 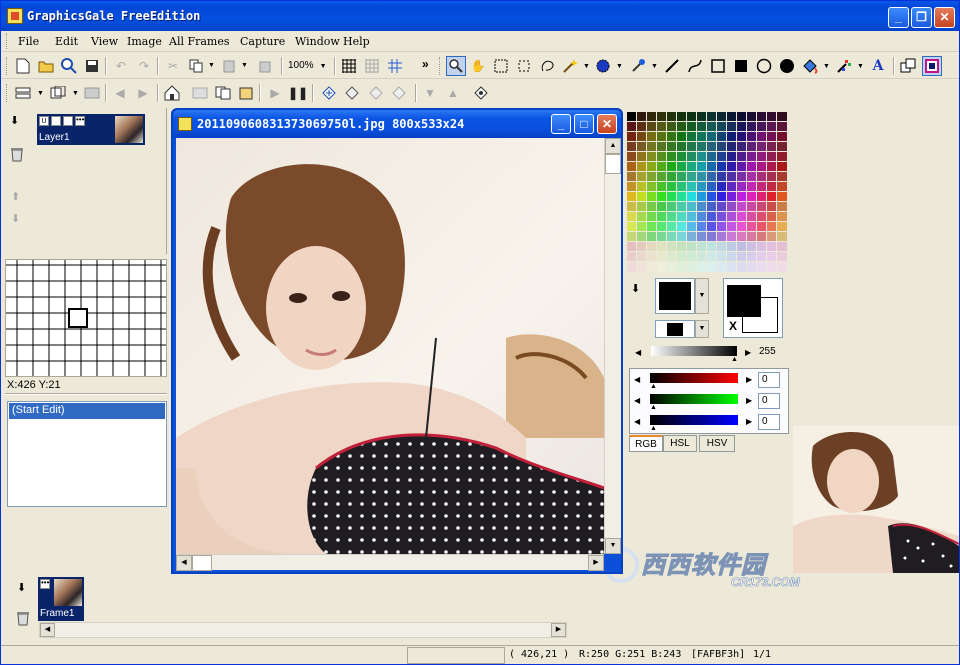 I want to click on copy-dropdown-icon: ▼, so click(x=211, y=65).